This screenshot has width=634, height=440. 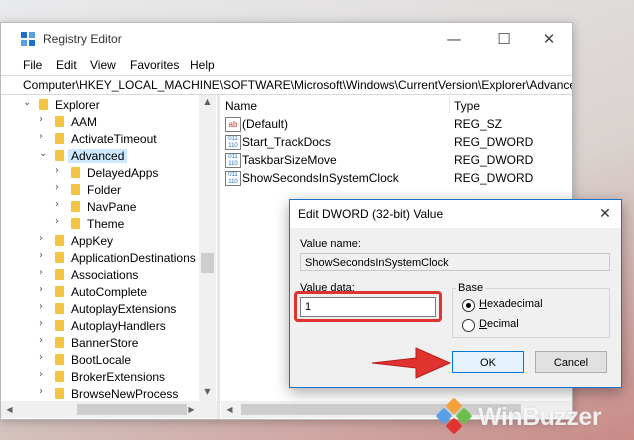 What do you see at coordinates (101, 274) in the screenshot?
I see `tree-item: › Associations` at bounding box center [101, 274].